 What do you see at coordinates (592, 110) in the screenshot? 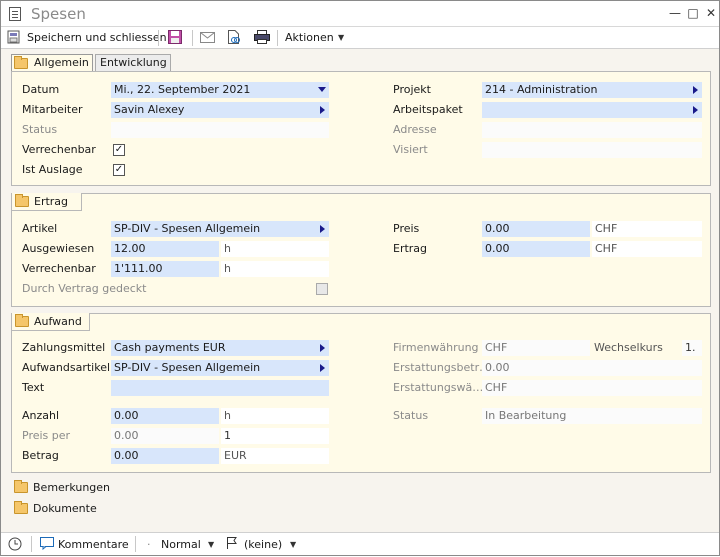
I see `arbeitspaket-field` at bounding box center [592, 110].